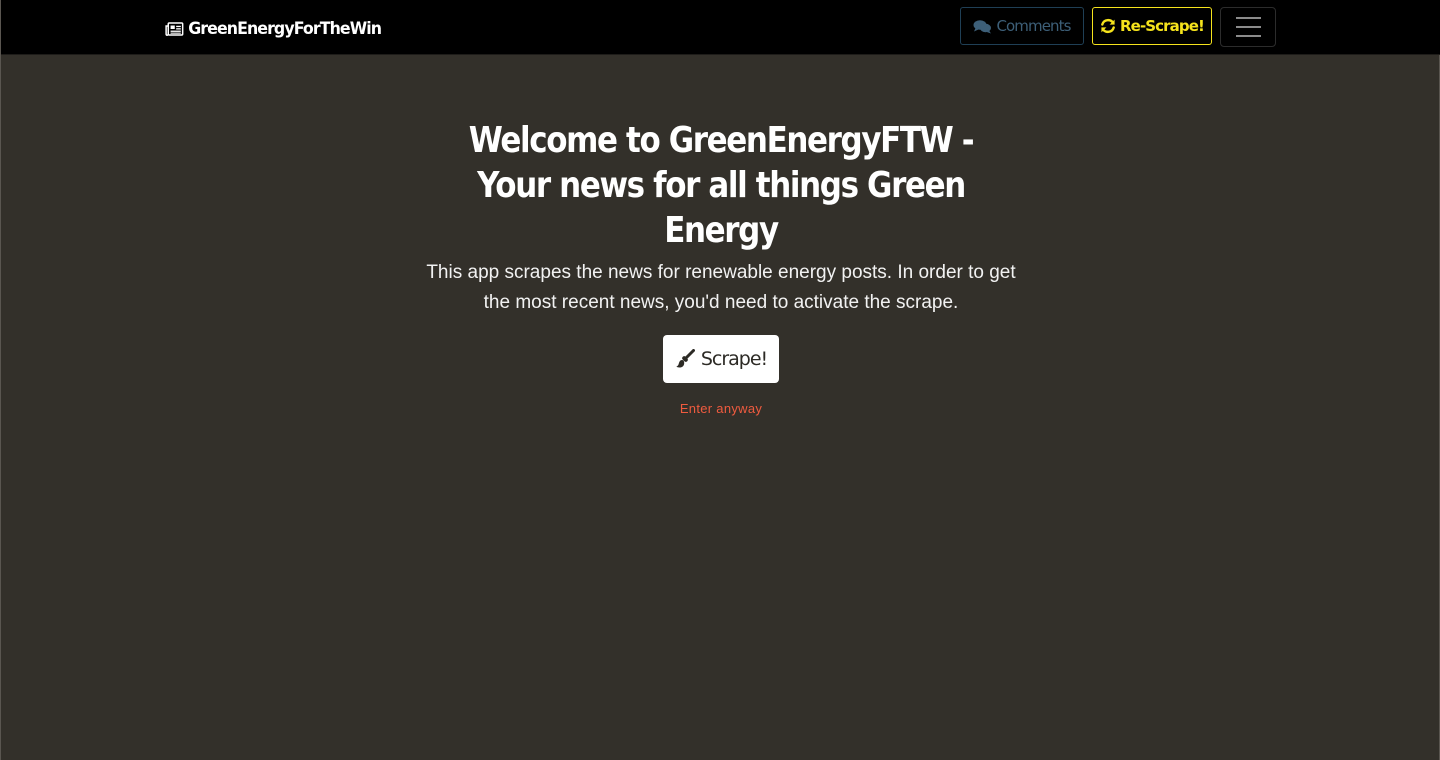 The width and height of the screenshot is (1440, 760). What do you see at coordinates (982, 26) in the screenshot?
I see `comments-icon` at bounding box center [982, 26].